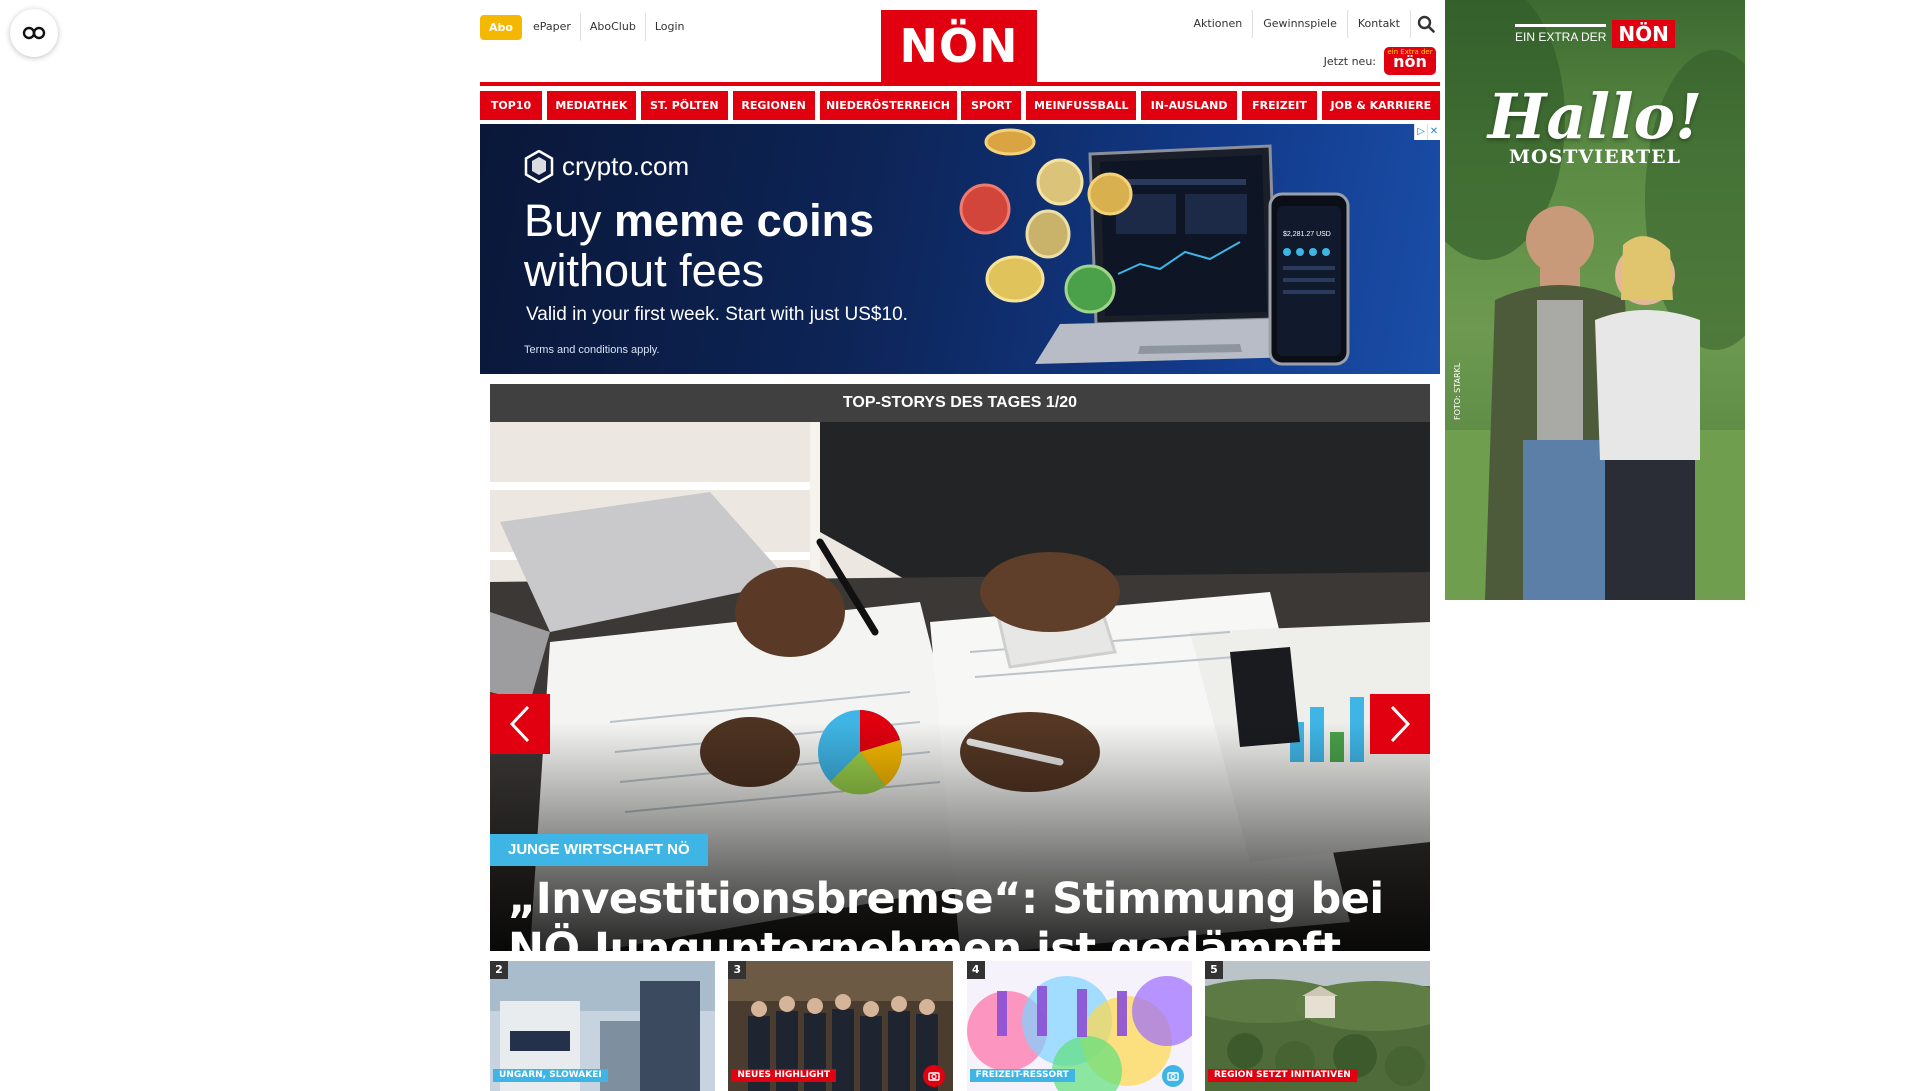 This screenshot has height=1091, width=1920. What do you see at coordinates (501, 27) in the screenshot?
I see `abo-button: Abo` at bounding box center [501, 27].